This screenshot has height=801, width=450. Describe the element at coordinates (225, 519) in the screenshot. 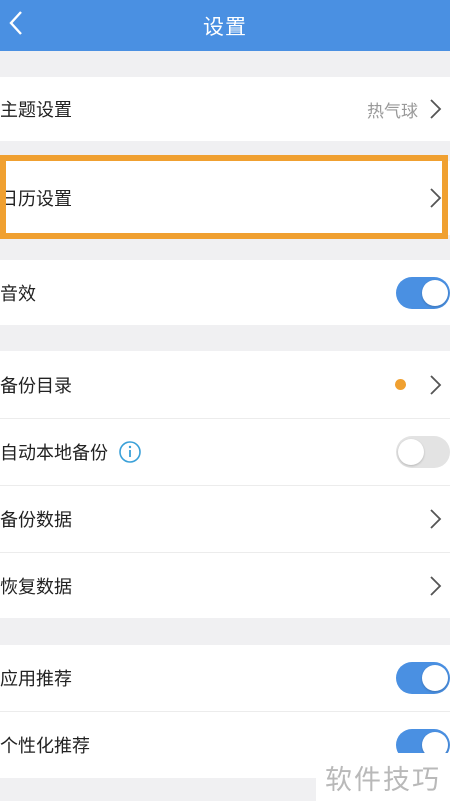

I see `backup-data-row: 备份数据` at that location.